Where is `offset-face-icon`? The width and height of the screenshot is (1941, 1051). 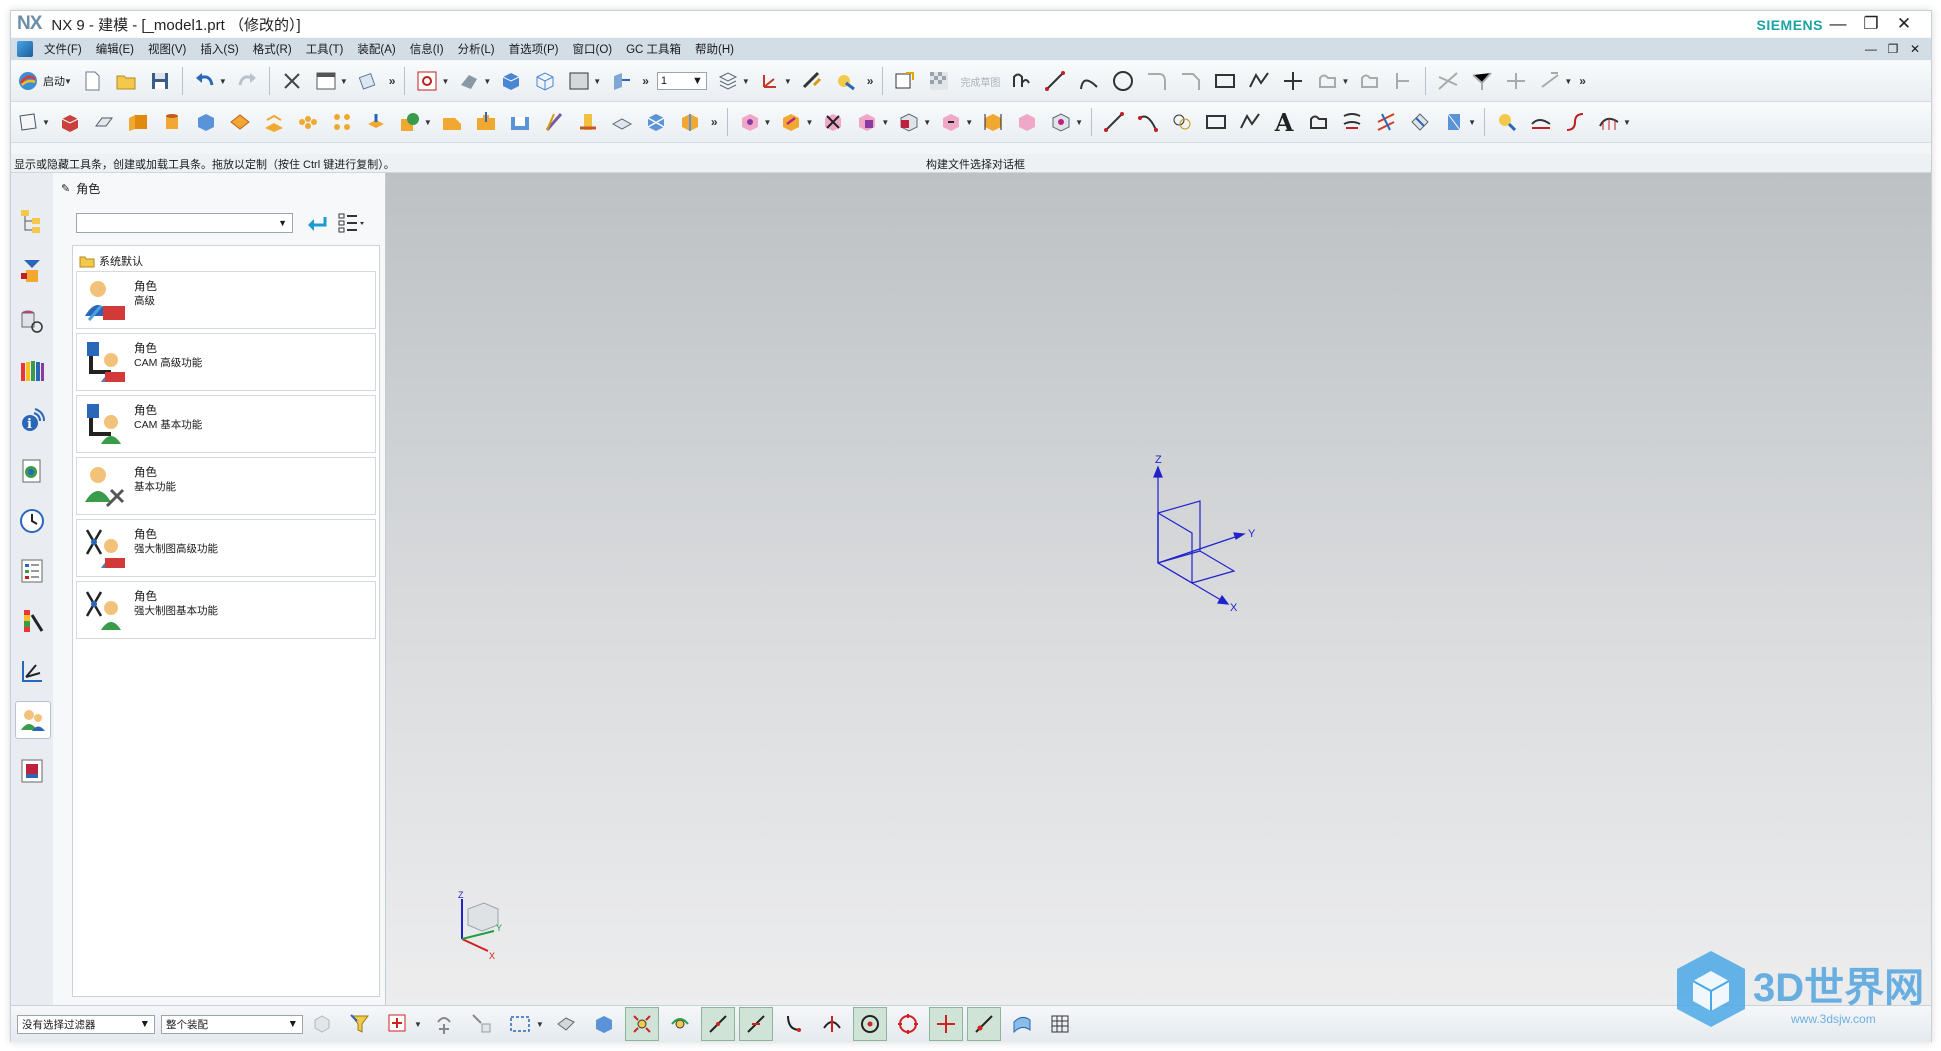 offset-face-icon is located at coordinates (656, 122).